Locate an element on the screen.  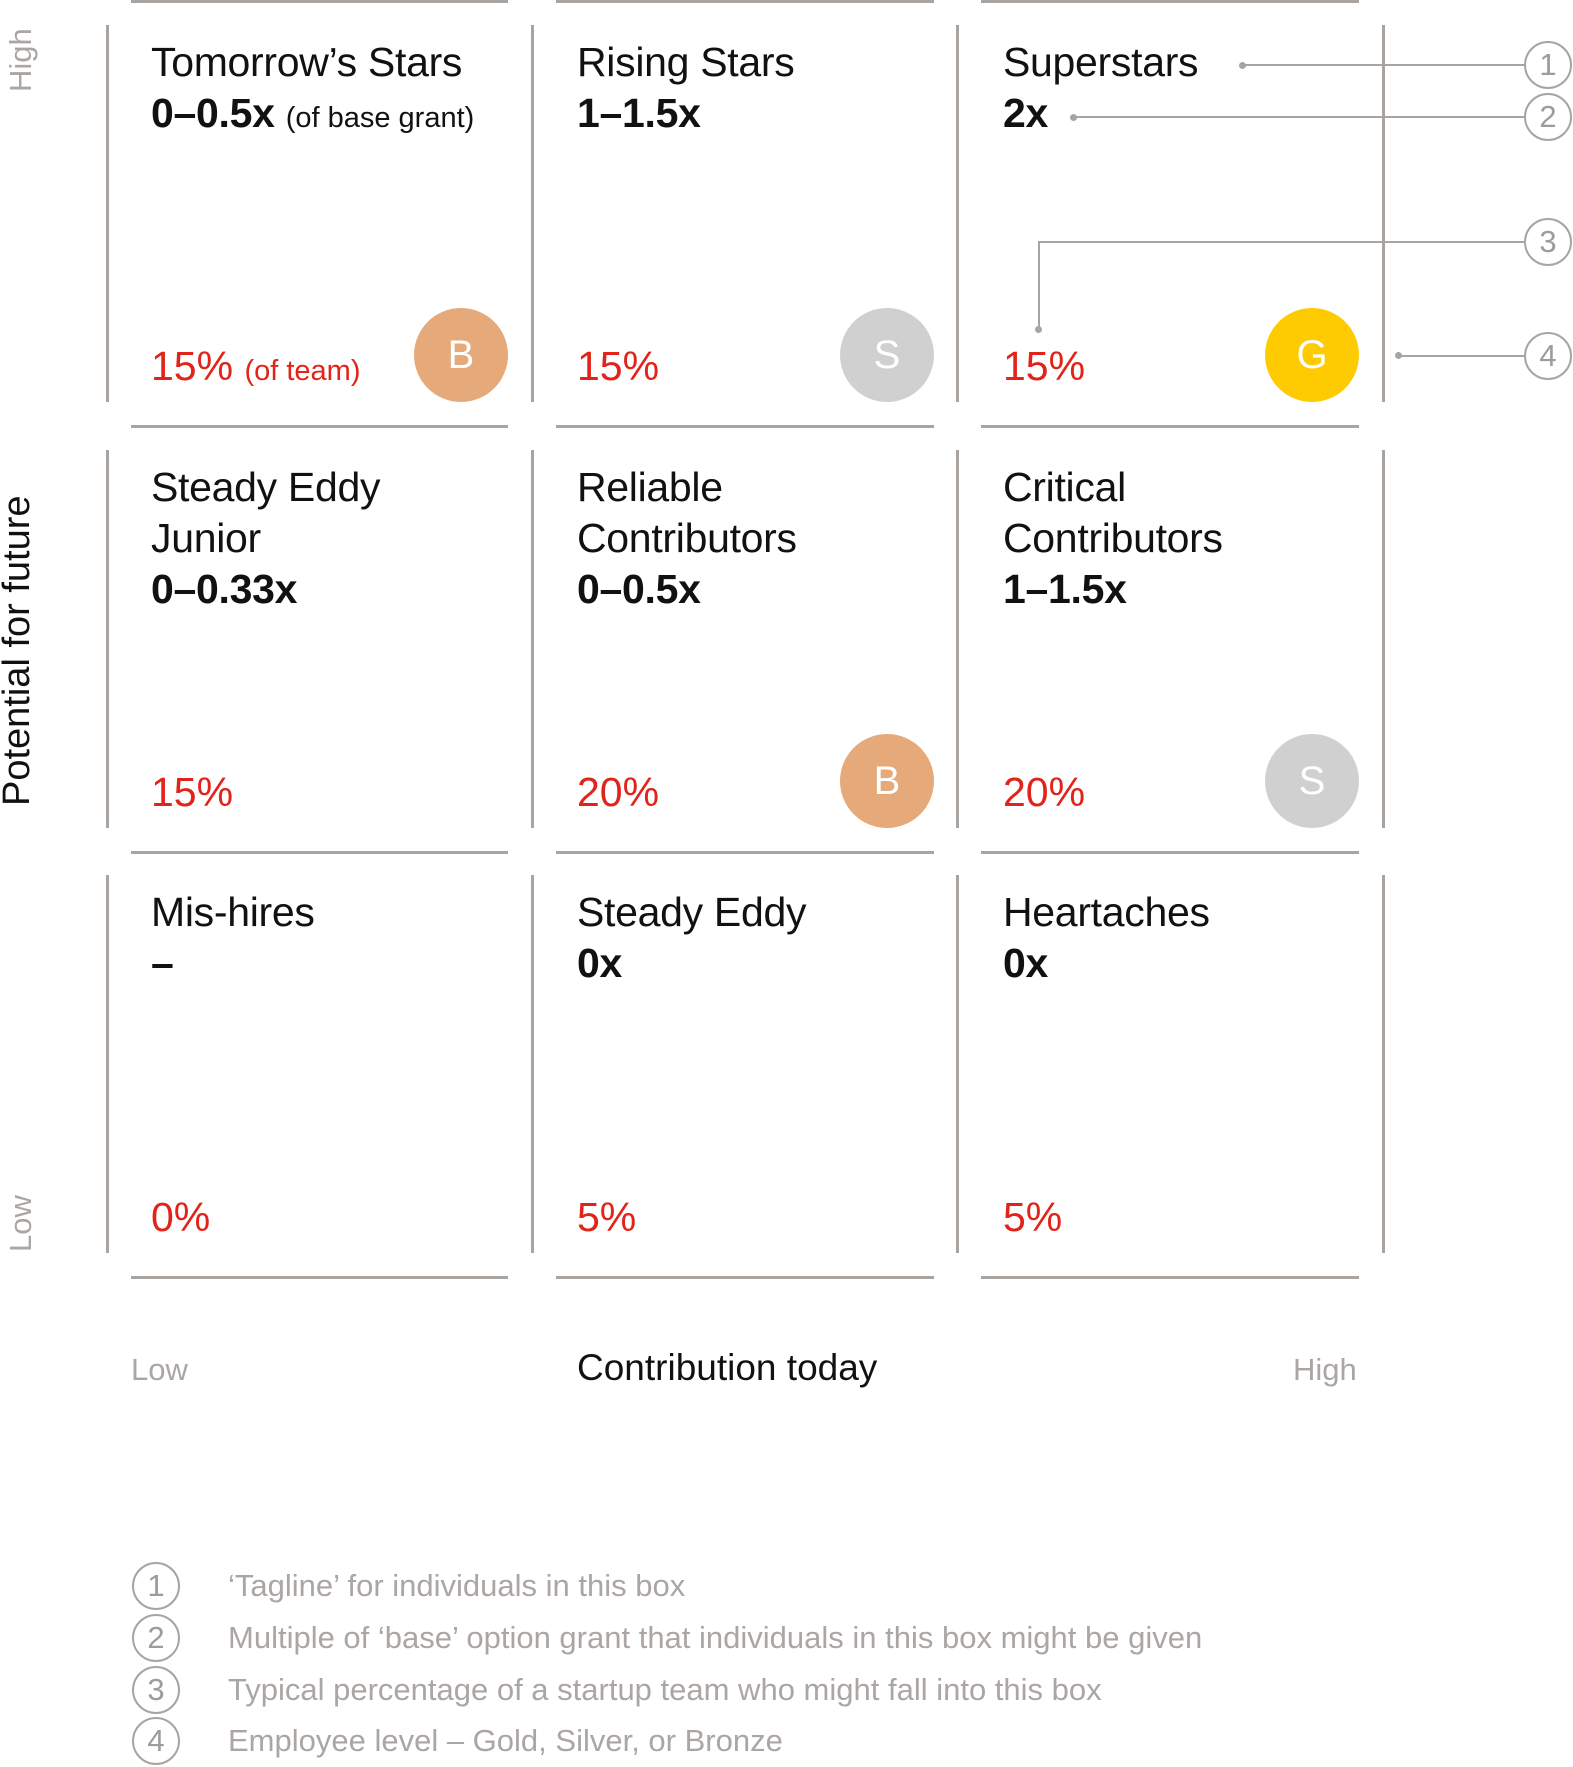
cell-team-percentage: 20% is located at coordinates (618, 792).